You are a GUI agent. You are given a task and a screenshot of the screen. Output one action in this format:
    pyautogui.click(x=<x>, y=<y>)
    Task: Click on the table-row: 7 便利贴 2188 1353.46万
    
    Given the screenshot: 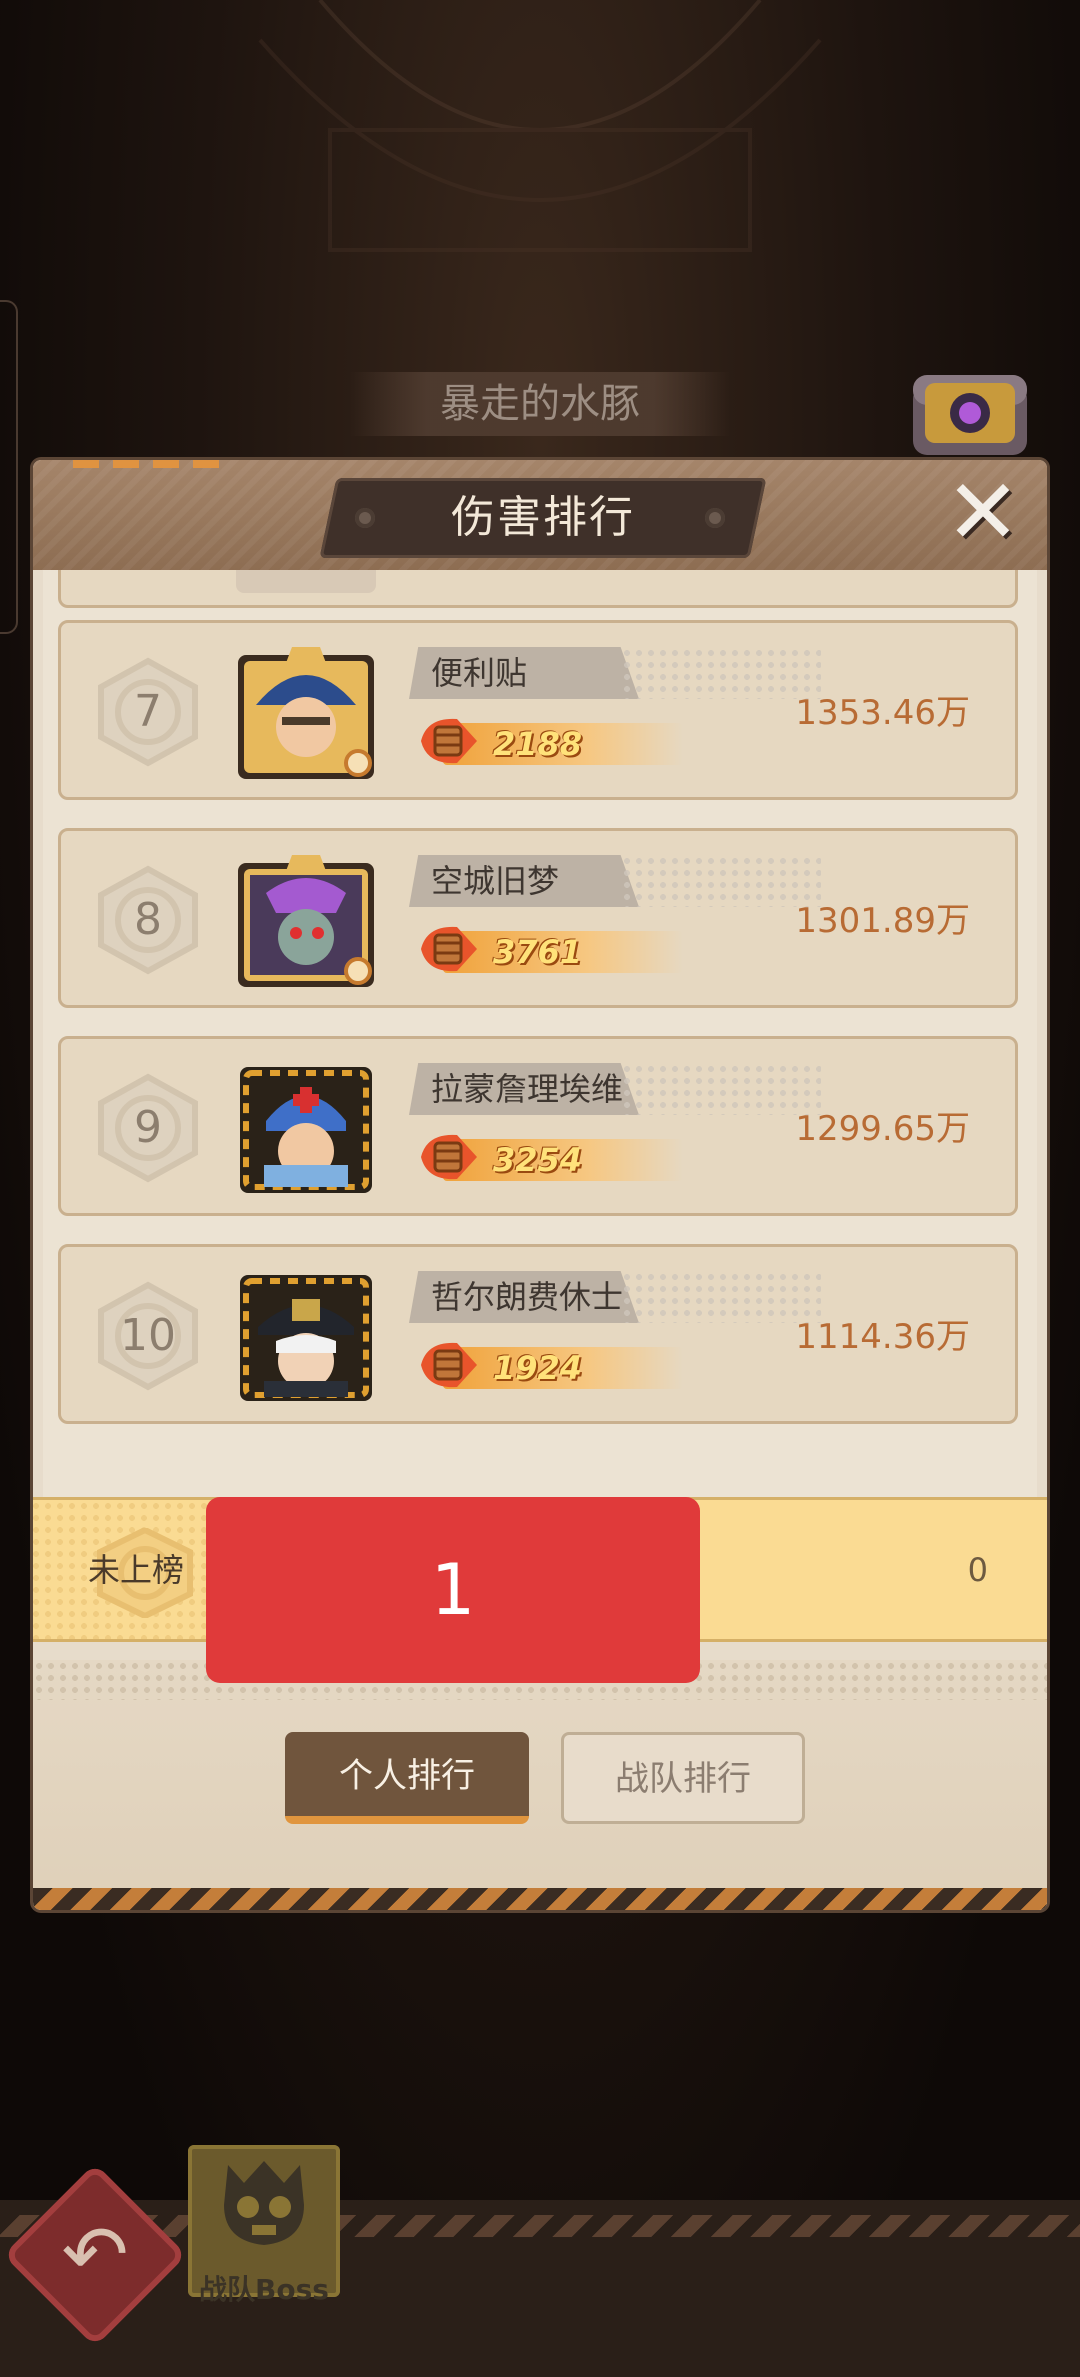 What is the action you would take?
    pyautogui.click(x=538, y=710)
    